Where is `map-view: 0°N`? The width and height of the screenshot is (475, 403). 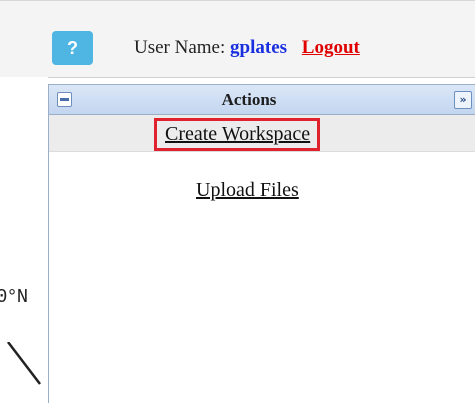 map-view: 0°N is located at coordinates (24, 240).